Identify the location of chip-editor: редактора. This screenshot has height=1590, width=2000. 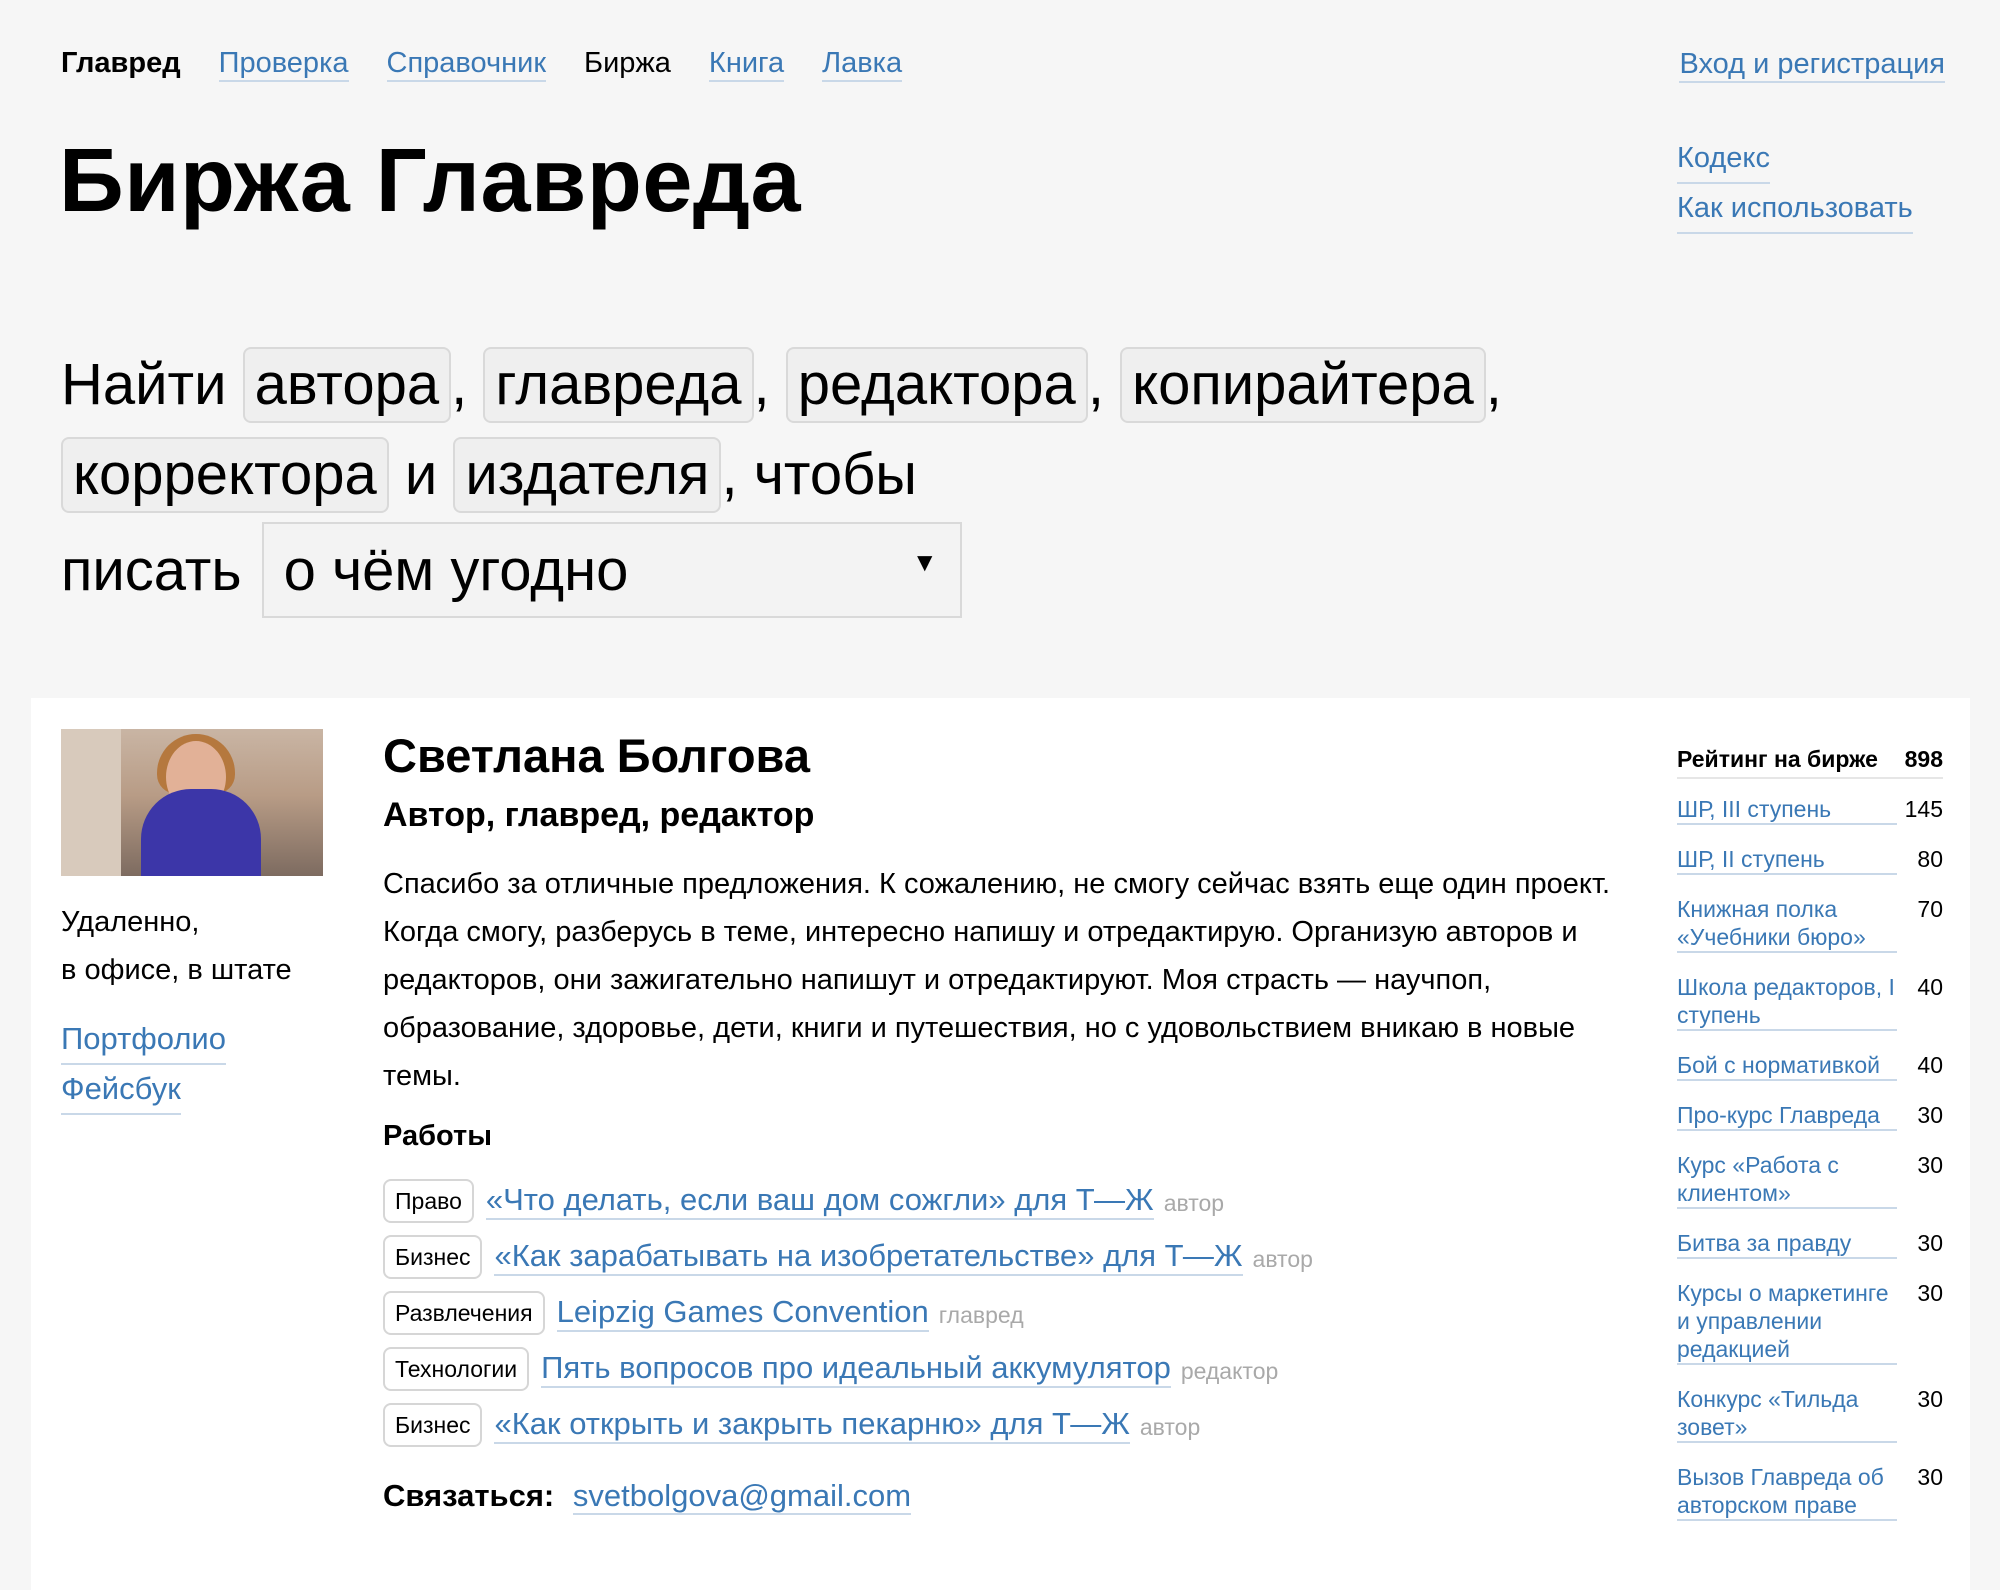
(936, 385).